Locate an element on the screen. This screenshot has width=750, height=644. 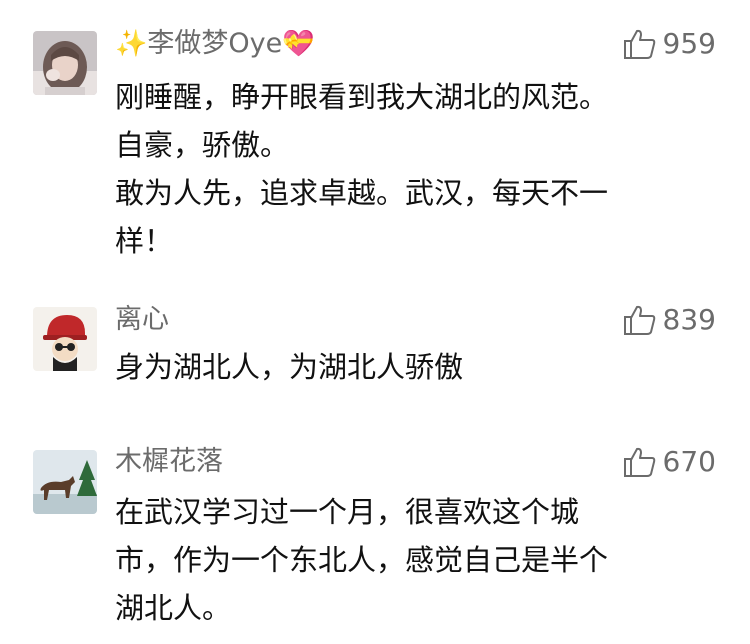
username-text: 木樨花落 is located at coordinates (169, 461).